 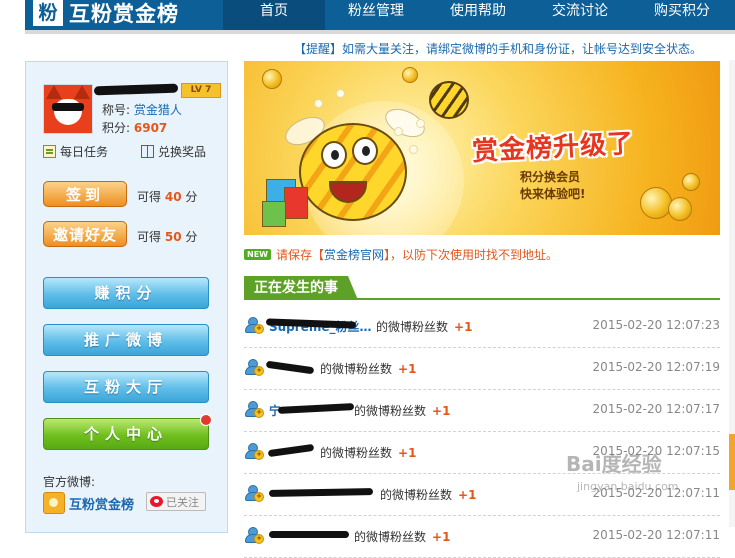 I want to click on daily-task-link: 每日任务, so click(x=75, y=151).